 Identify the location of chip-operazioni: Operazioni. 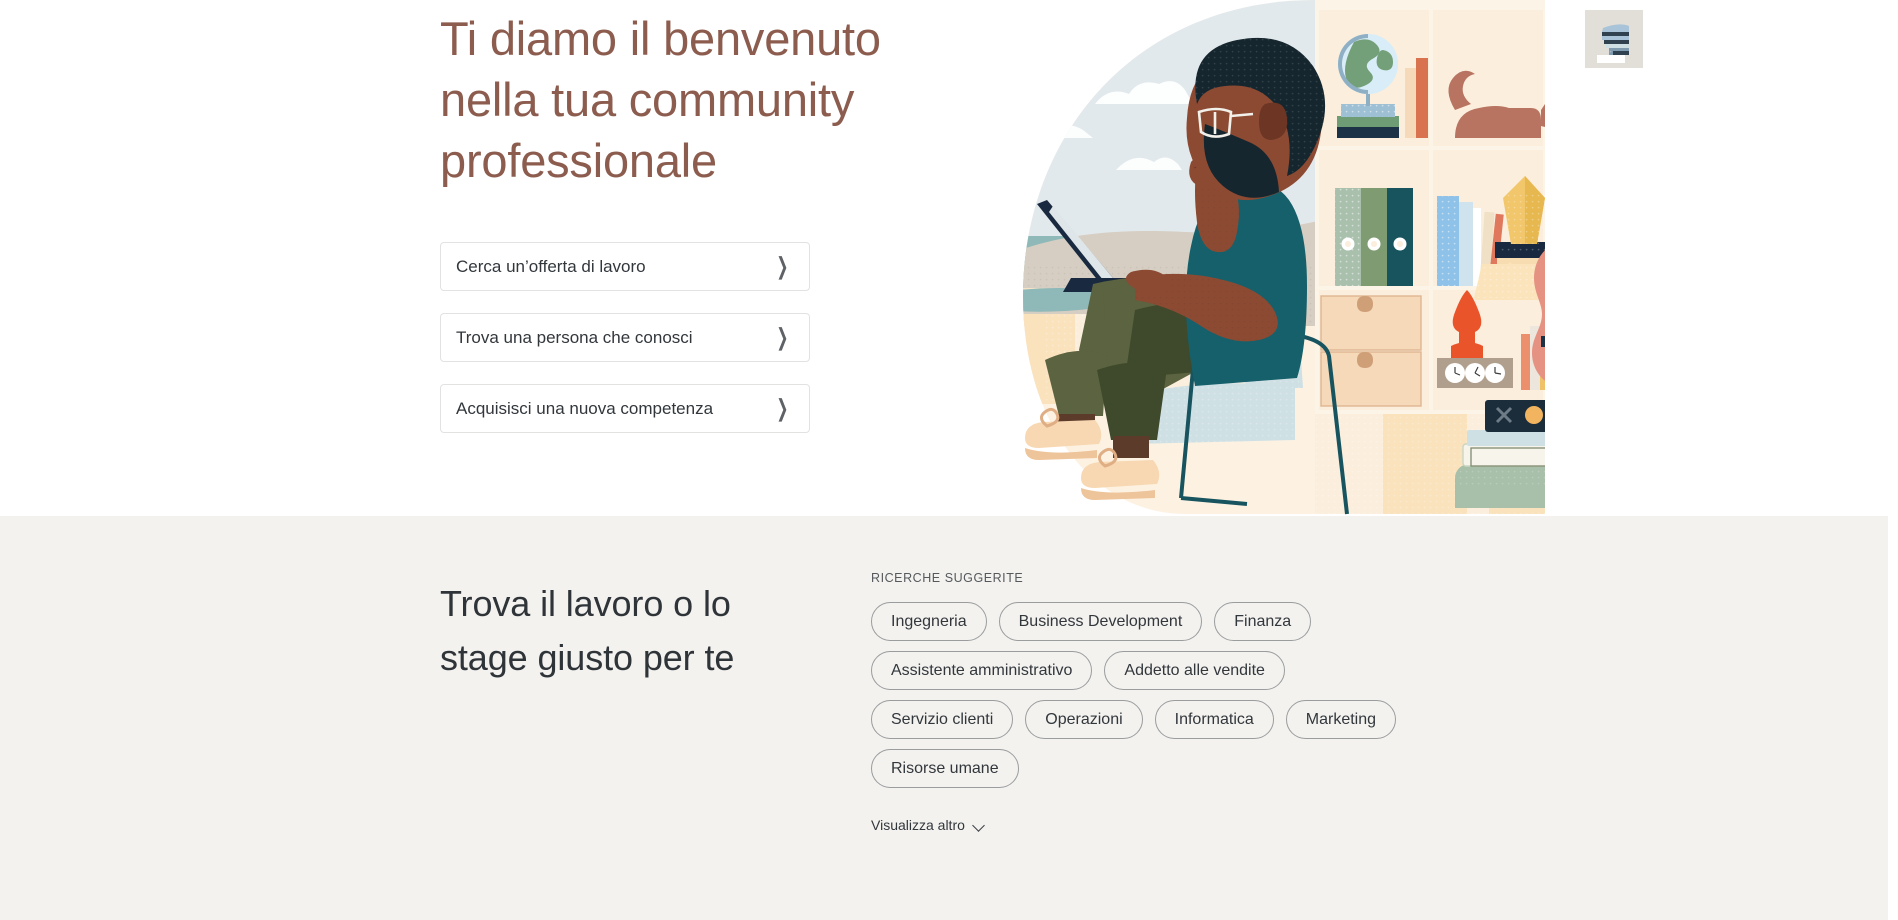
(1084, 719).